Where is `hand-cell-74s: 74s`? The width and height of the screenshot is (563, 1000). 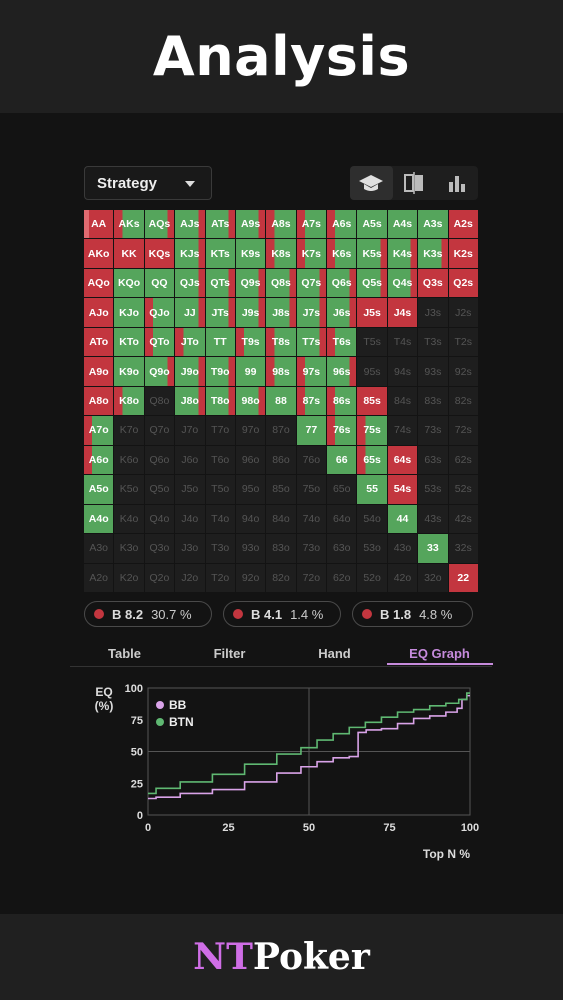 hand-cell-74s: 74s is located at coordinates (402, 430).